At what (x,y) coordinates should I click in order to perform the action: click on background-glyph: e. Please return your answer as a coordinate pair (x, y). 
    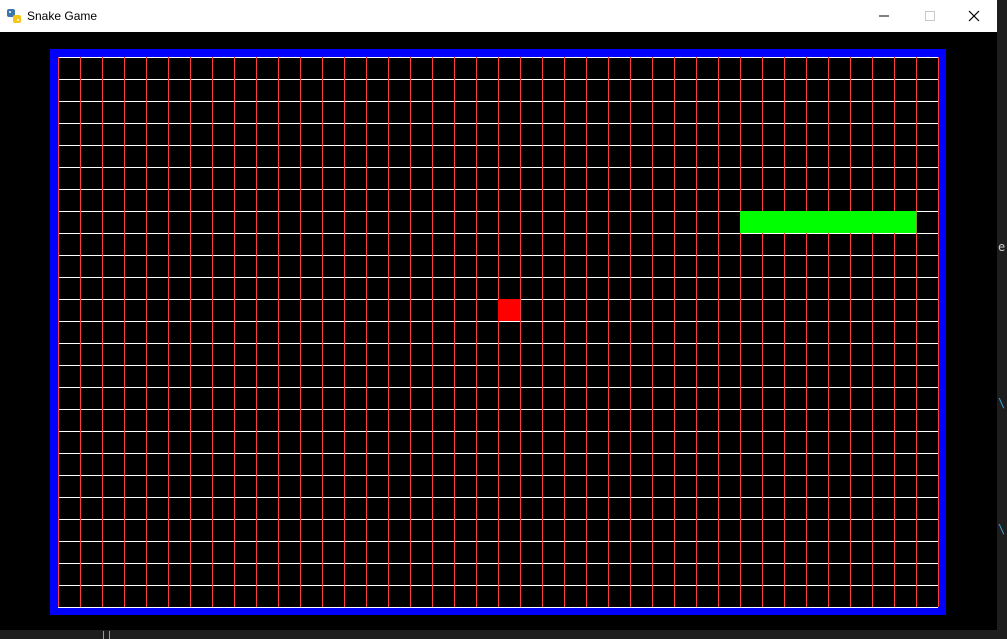
    Looking at the image, I should click on (1002, 247).